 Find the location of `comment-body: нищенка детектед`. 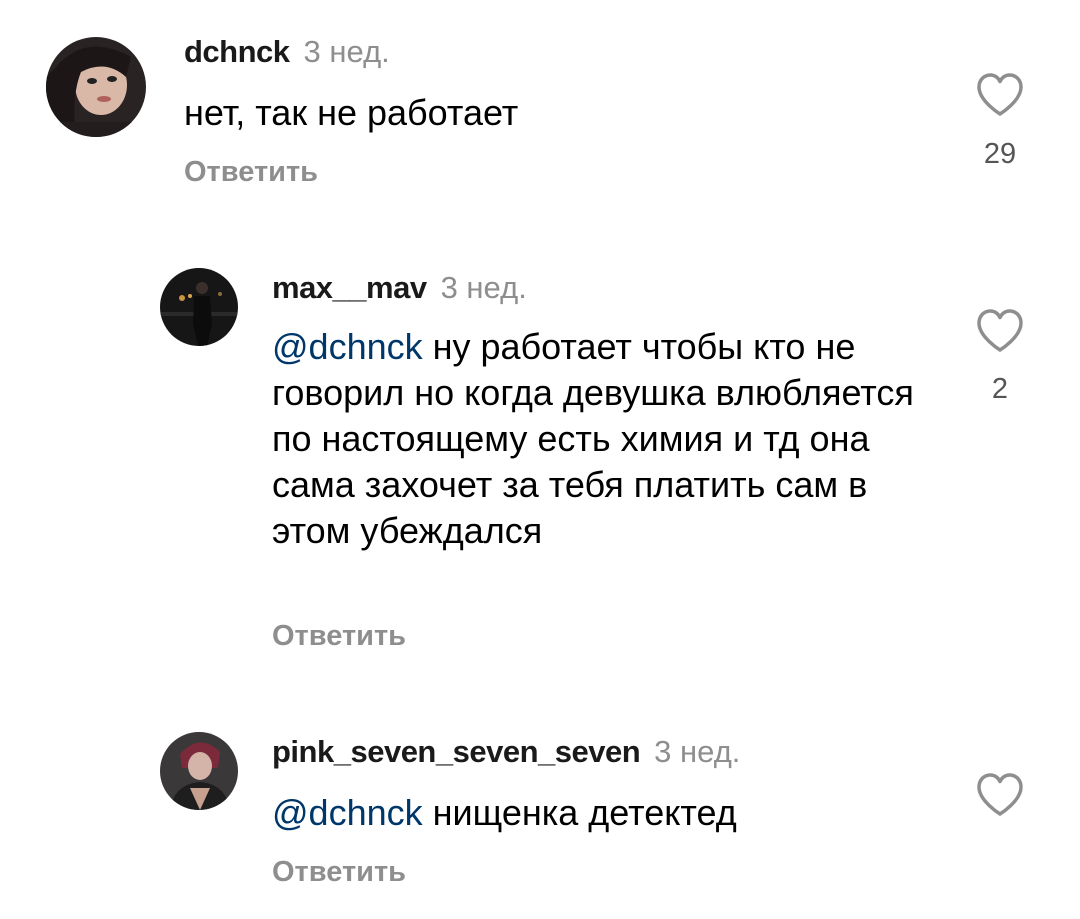

comment-body: нищенка детектед is located at coordinates (584, 812).